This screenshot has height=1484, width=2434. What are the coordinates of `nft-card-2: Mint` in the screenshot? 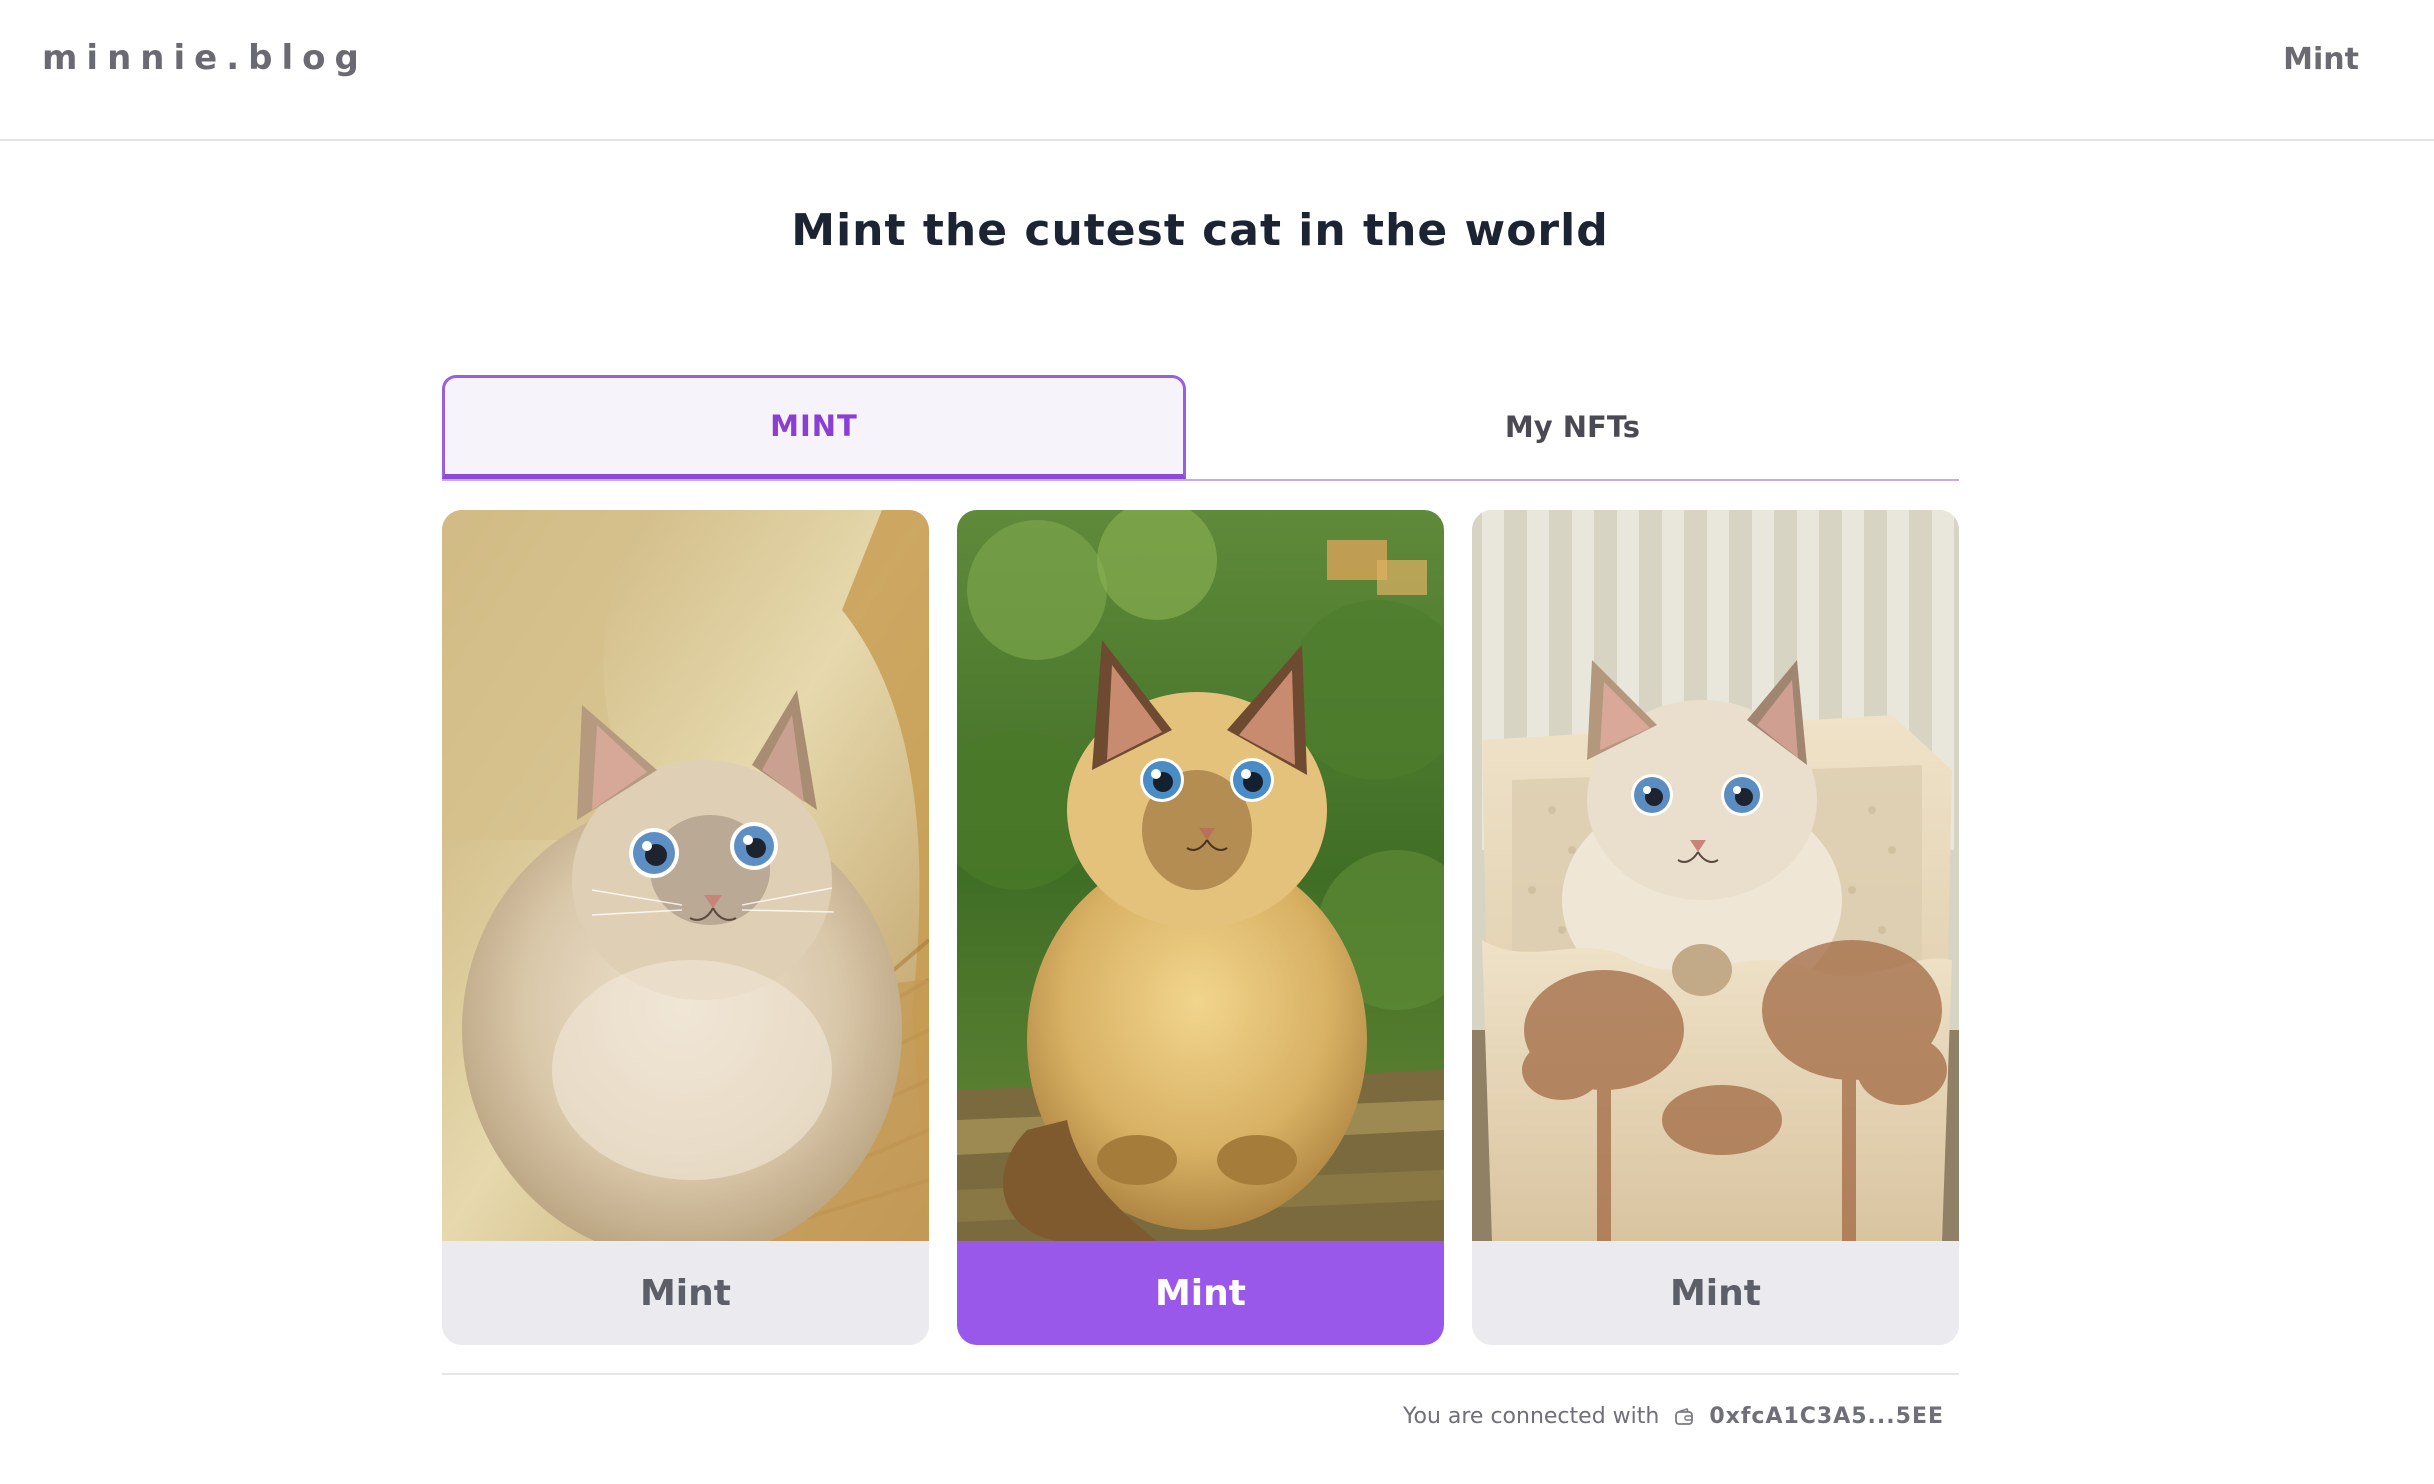 It's located at (1200, 927).